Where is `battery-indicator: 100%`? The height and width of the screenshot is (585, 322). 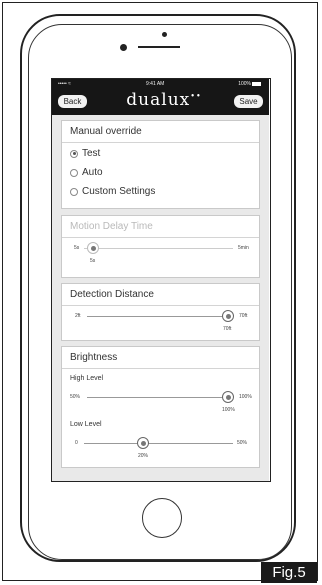
battery-indicator: 100% is located at coordinates (249, 84).